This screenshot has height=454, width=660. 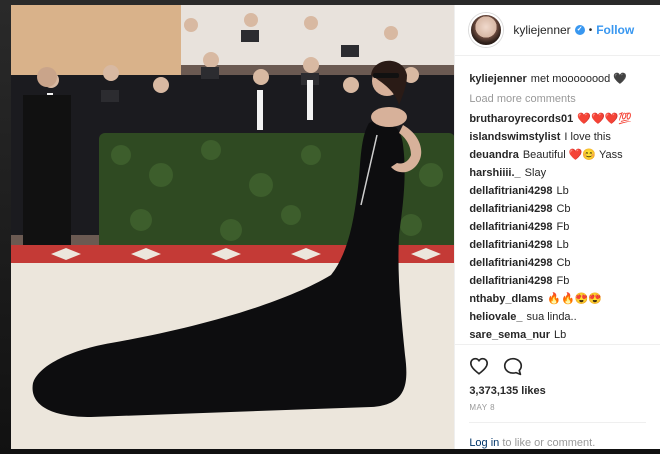 I want to click on comment-row: sare_sema_nur Lb, so click(x=560, y=335).